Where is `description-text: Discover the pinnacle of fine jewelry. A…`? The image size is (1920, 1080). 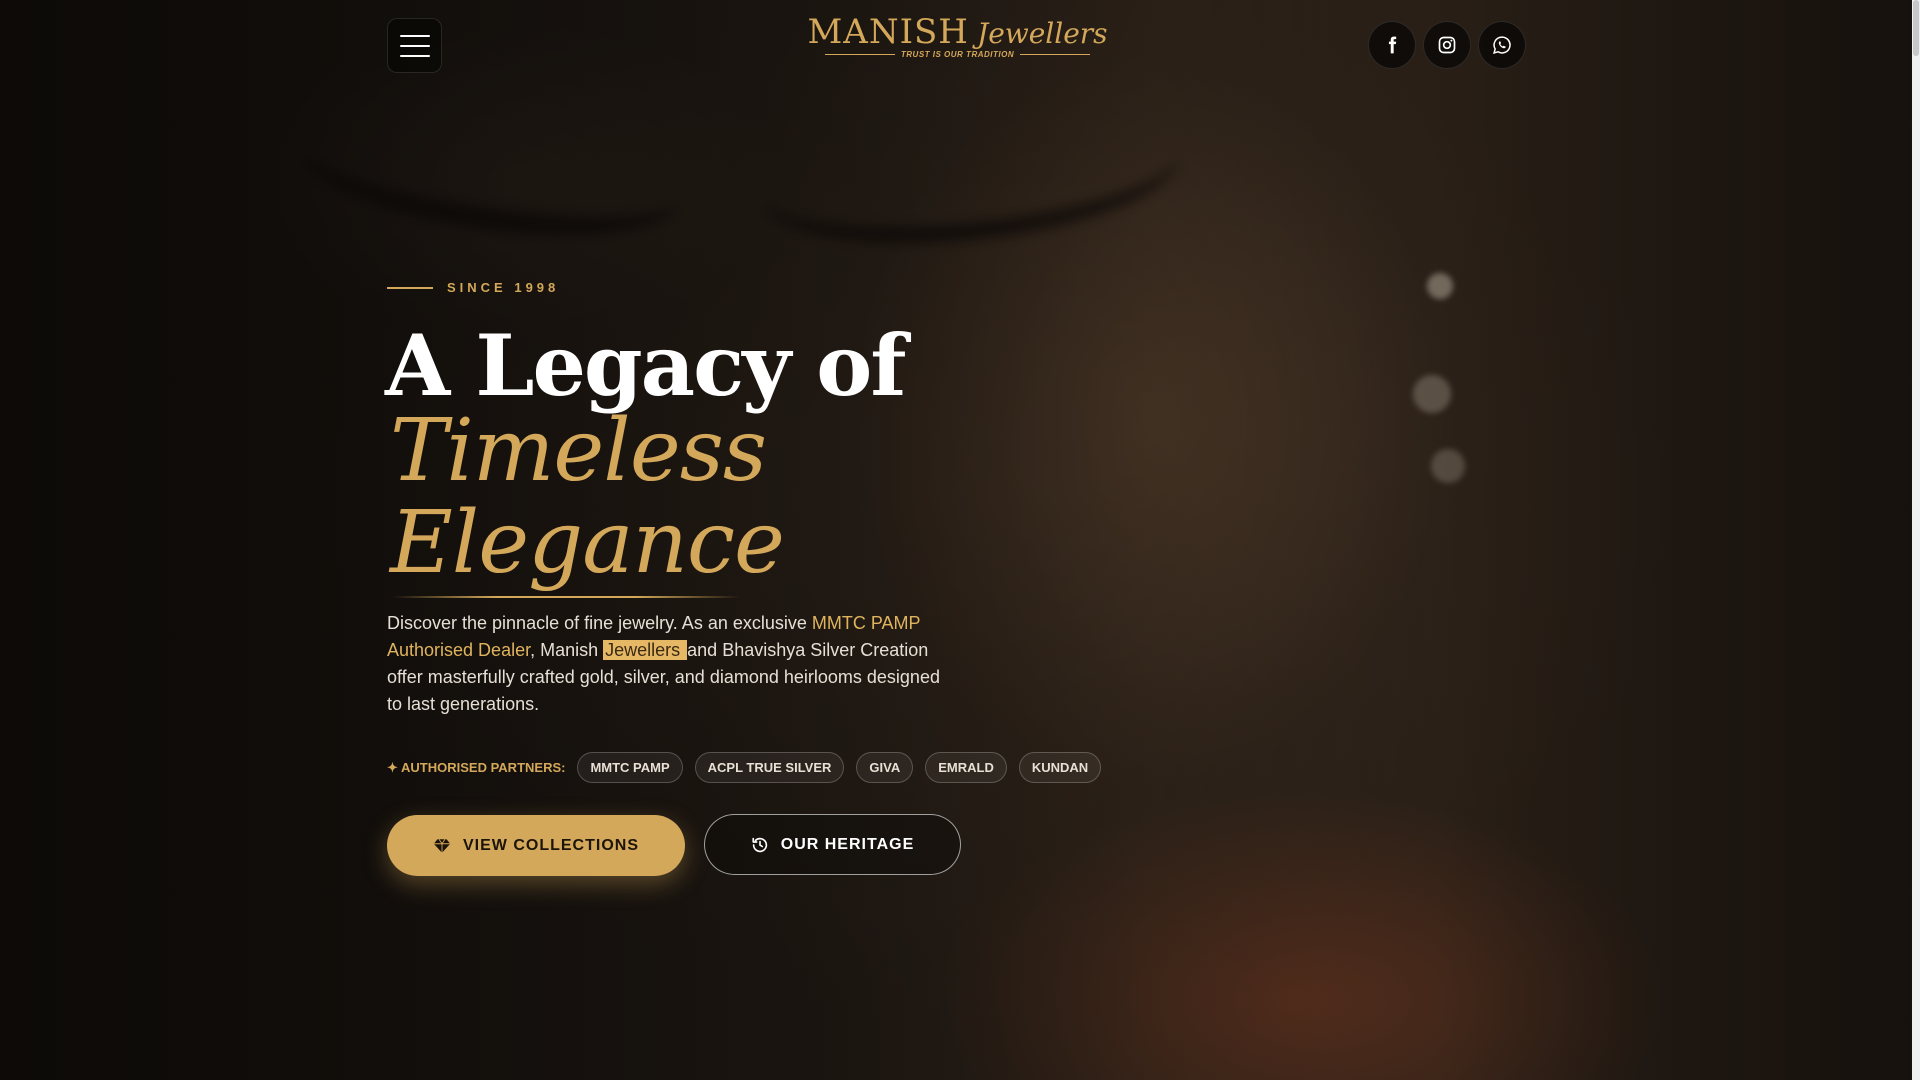 description-text: Discover the pinnacle of fine jewelry. A… is located at coordinates (599, 623).